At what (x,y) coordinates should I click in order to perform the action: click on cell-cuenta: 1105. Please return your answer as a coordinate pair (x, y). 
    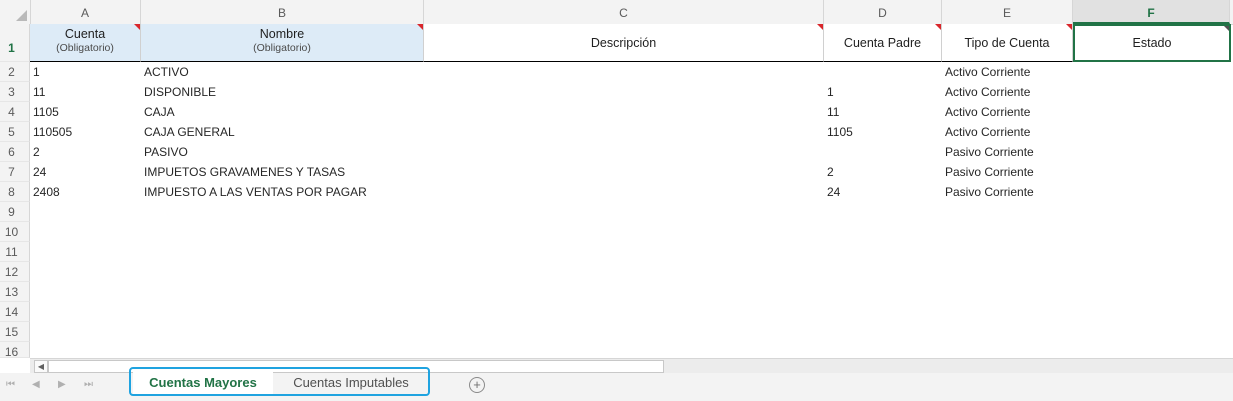
    Looking at the image, I should click on (85, 112).